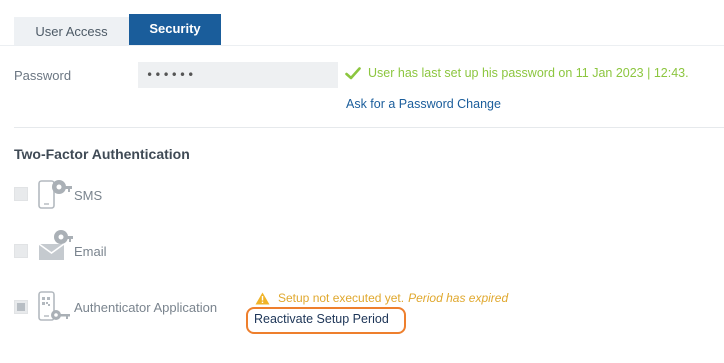 The image size is (724, 363). Describe the element at coordinates (21, 307) in the screenshot. I see `authenticator-checkbox` at that location.